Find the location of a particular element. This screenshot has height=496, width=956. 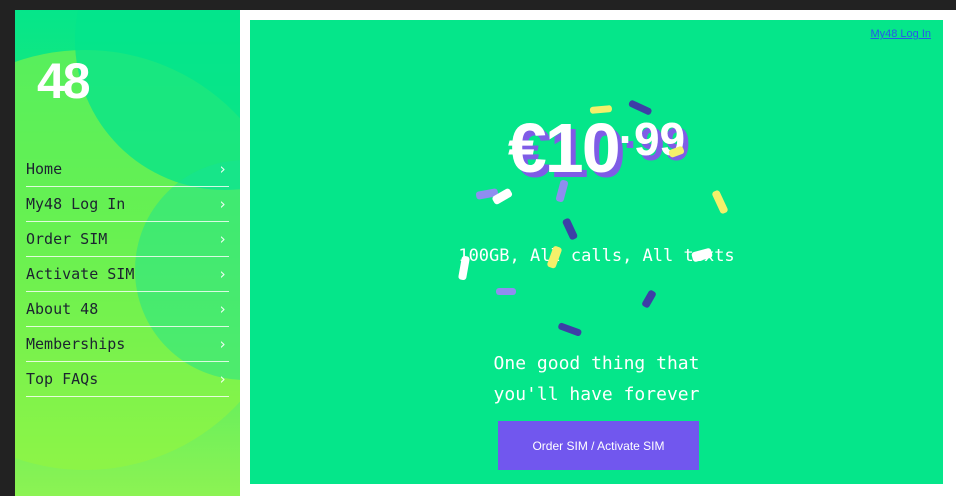

plan-description: 100GB, All calls, All texts is located at coordinates (596, 256).